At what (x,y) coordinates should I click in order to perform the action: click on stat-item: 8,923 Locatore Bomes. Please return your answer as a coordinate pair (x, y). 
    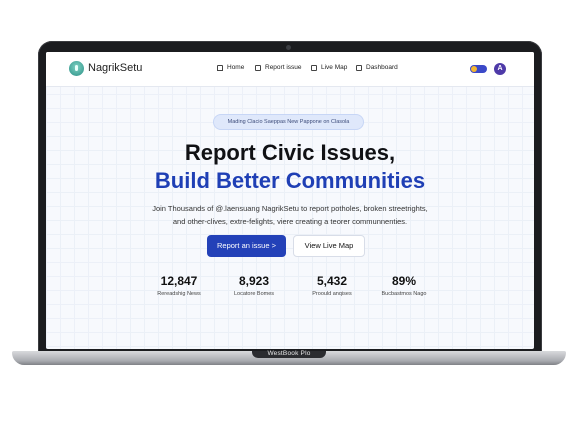
    Looking at the image, I should click on (254, 285).